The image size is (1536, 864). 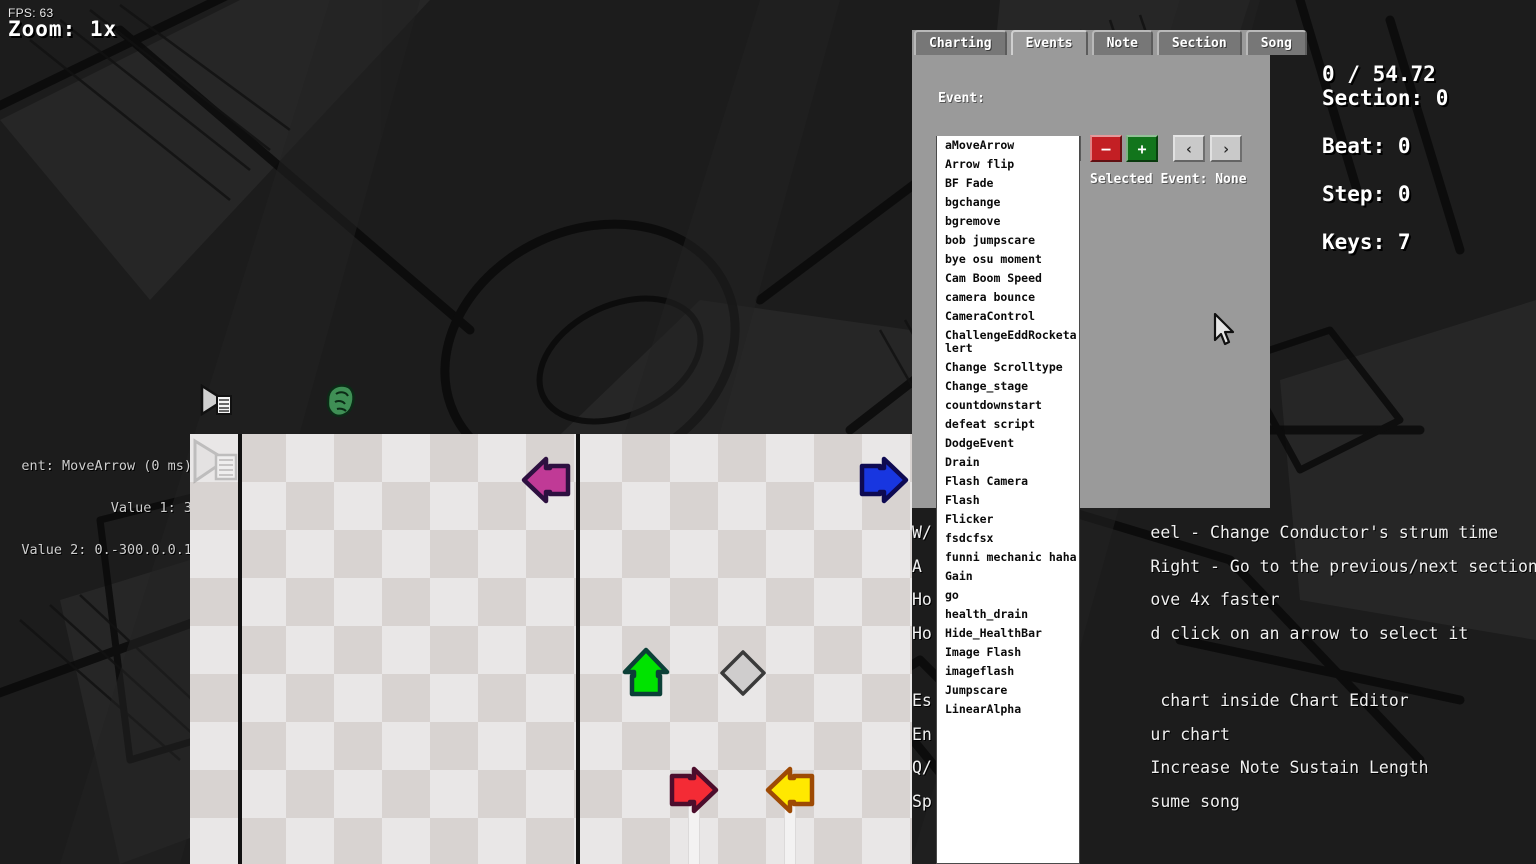 What do you see at coordinates (63, 29) in the screenshot?
I see `zoom-level-label: Zoom: 1x` at bounding box center [63, 29].